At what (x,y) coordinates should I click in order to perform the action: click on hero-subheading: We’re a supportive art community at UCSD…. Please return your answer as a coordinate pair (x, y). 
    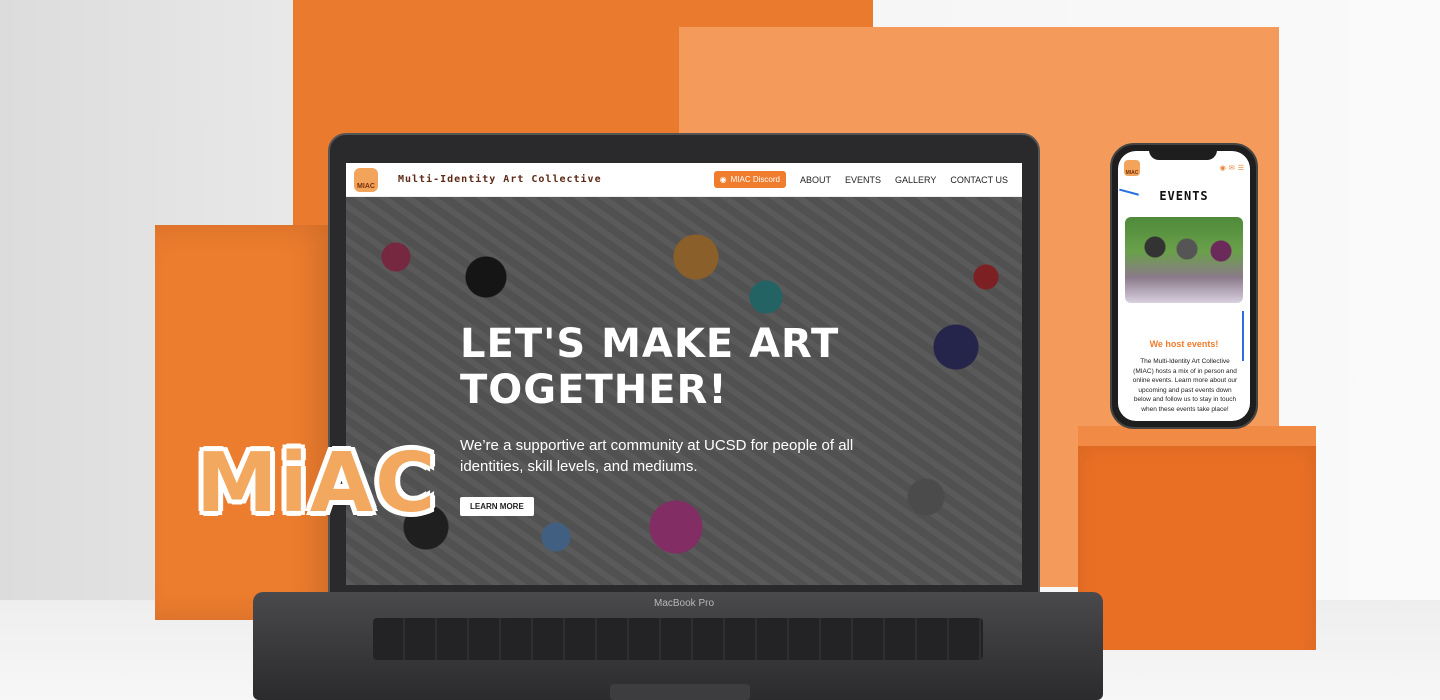
    Looking at the image, I should click on (657, 456).